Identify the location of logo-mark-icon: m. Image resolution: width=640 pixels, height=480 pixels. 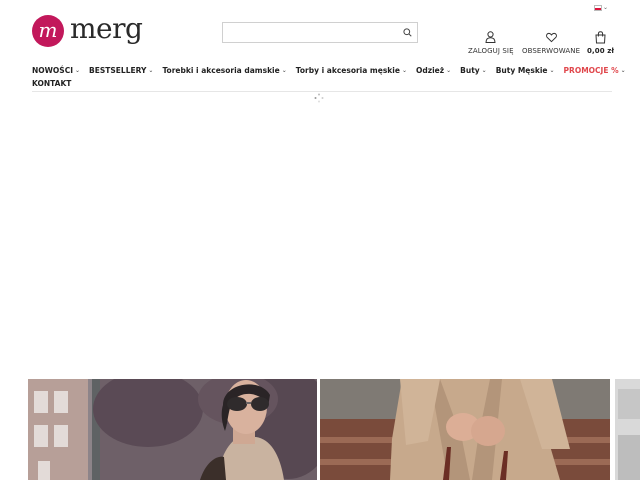
(48, 31).